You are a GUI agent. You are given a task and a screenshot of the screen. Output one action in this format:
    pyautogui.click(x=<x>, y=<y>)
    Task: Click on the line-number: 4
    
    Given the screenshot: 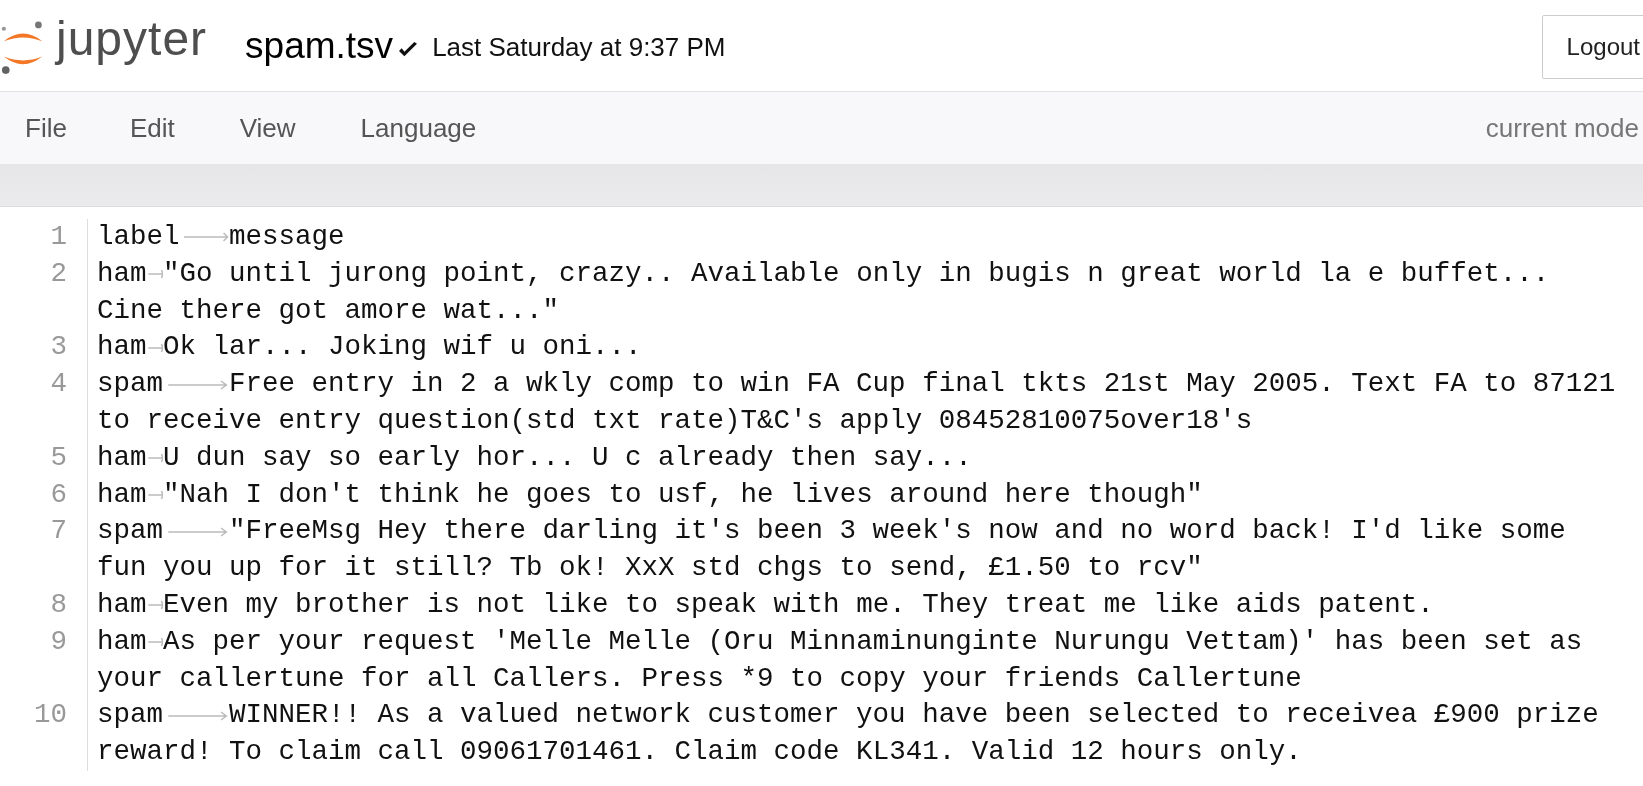 What is the action you would take?
    pyautogui.click(x=58, y=384)
    